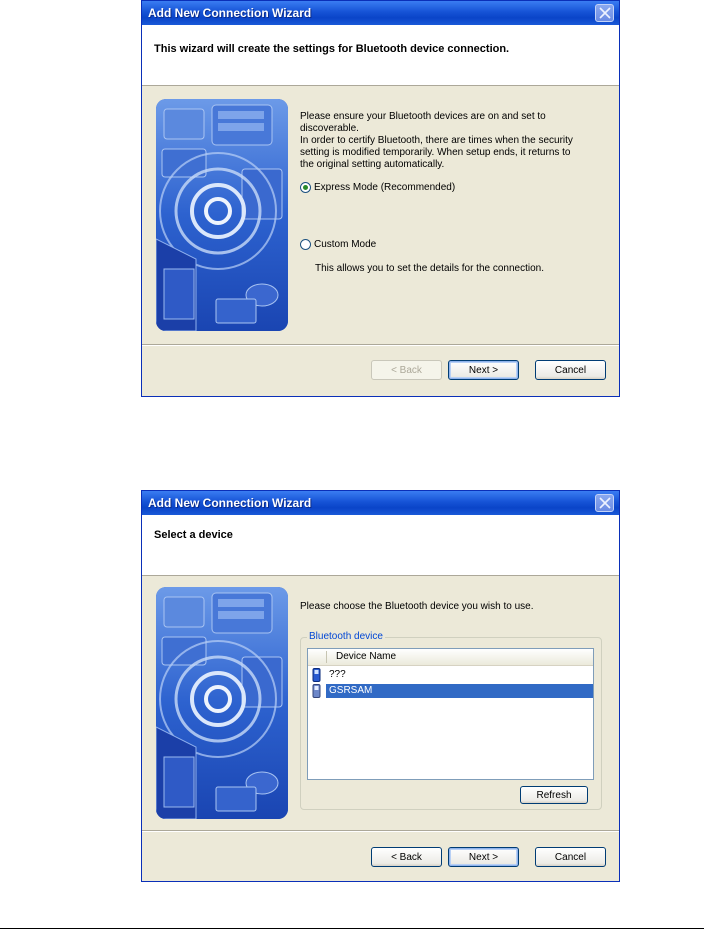 Image resolution: width=704 pixels, height=933 pixels. Describe the element at coordinates (326, 657) in the screenshot. I see `column-divider` at that location.